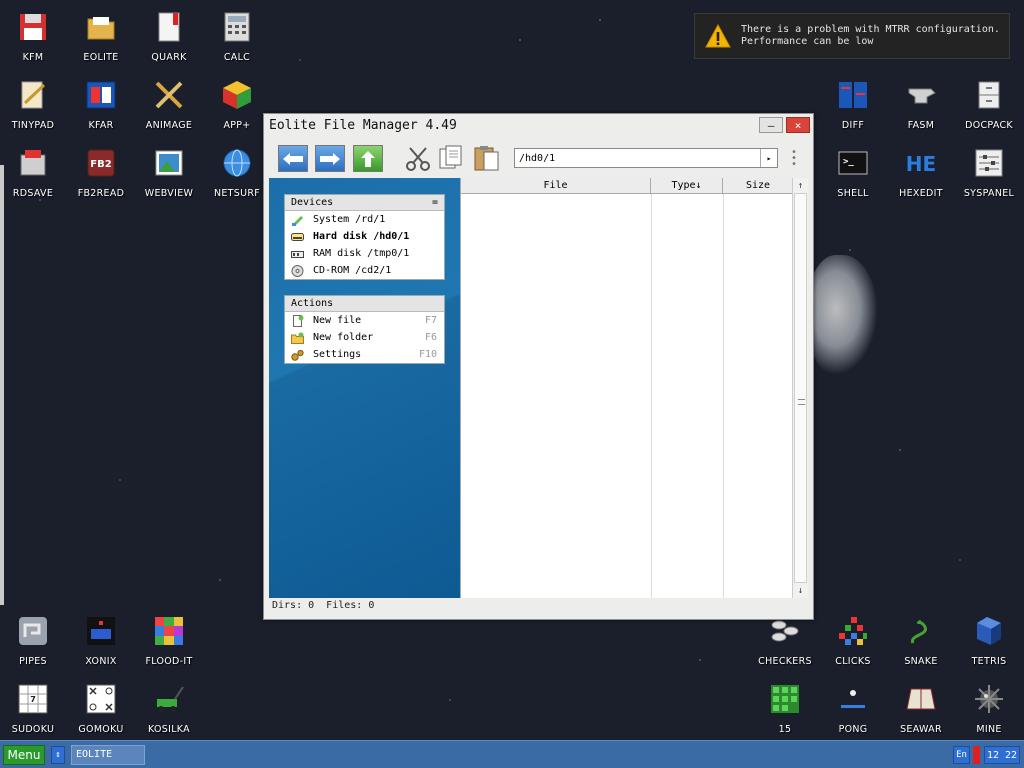 This screenshot has width=1024, height=768. What do you see at coordinates (58, 755) in the screenshot?
I see `taskbar-switch-button: ↕` at bounding box center [58, 755].